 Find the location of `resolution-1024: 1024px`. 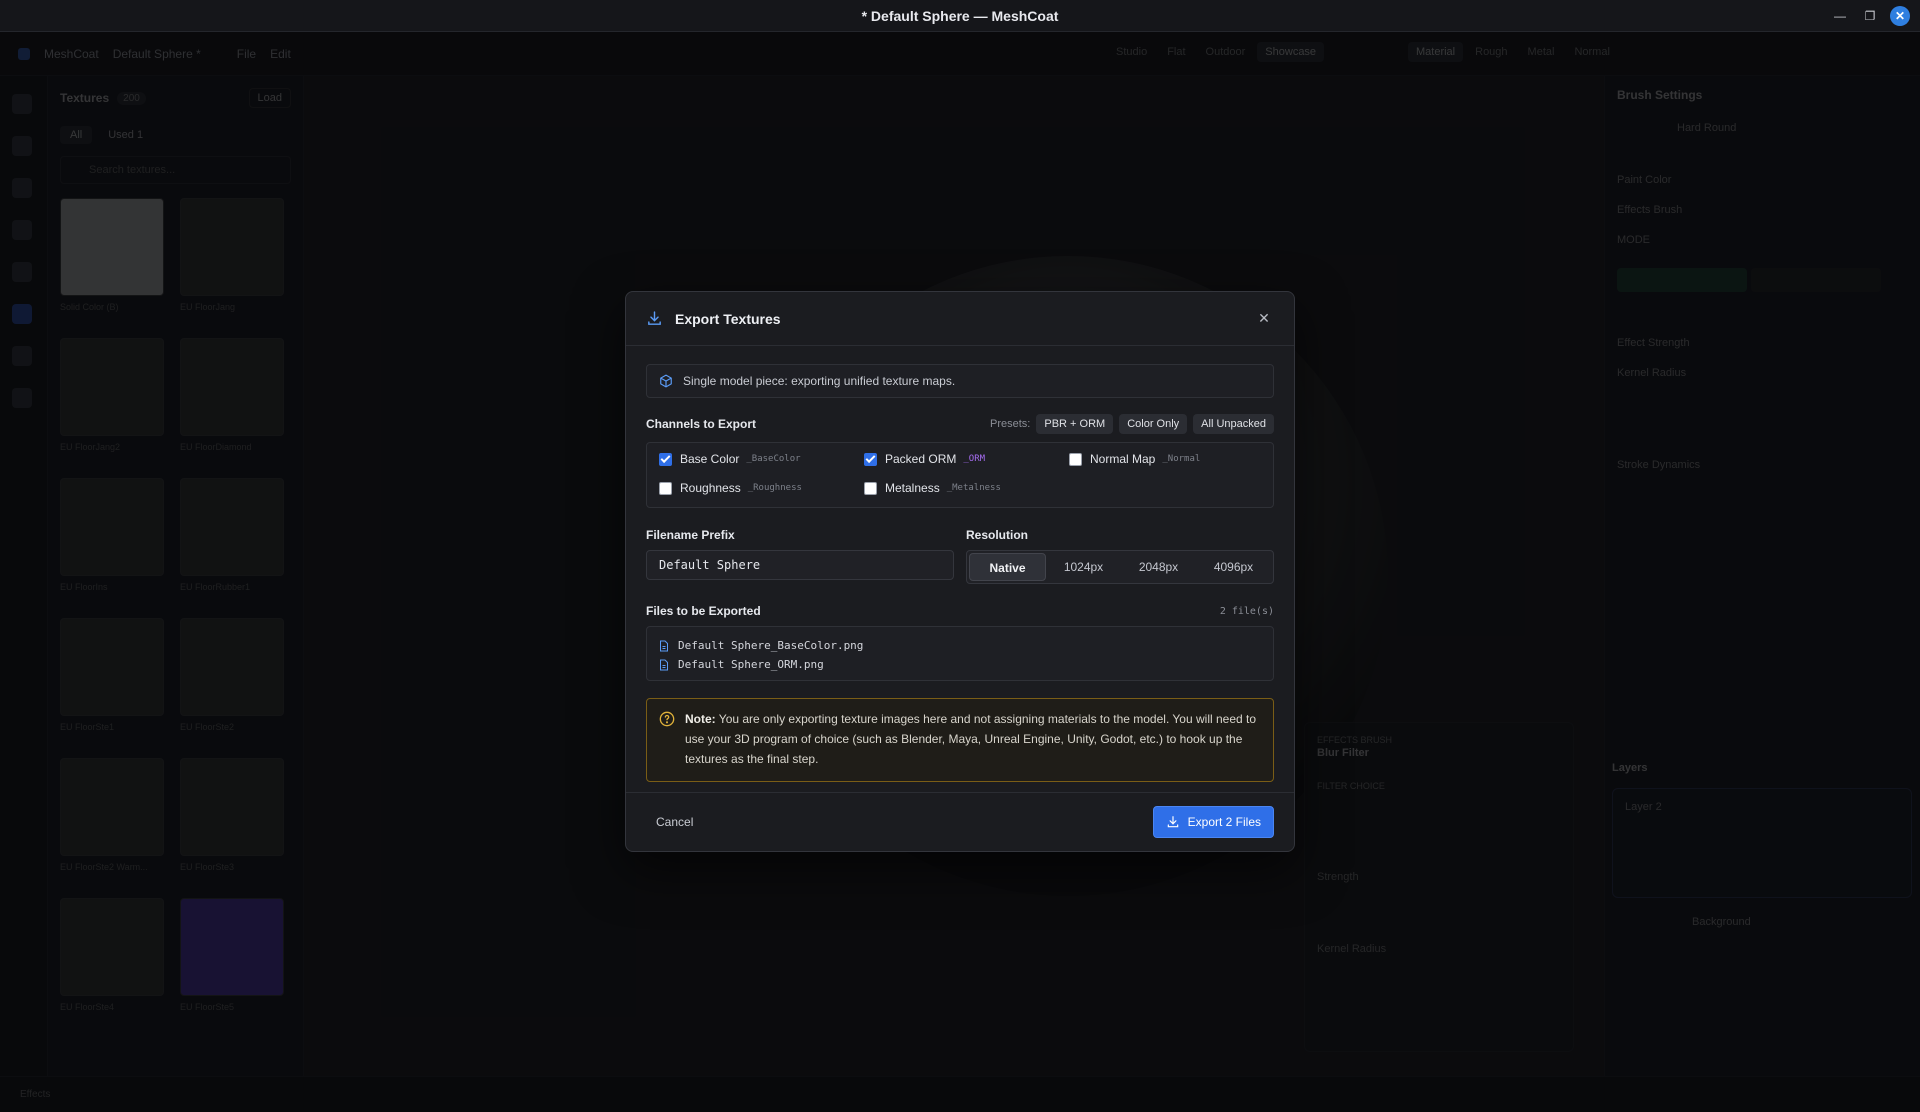

resolution-1024: 1024px is located at coordinates (1083, 567).